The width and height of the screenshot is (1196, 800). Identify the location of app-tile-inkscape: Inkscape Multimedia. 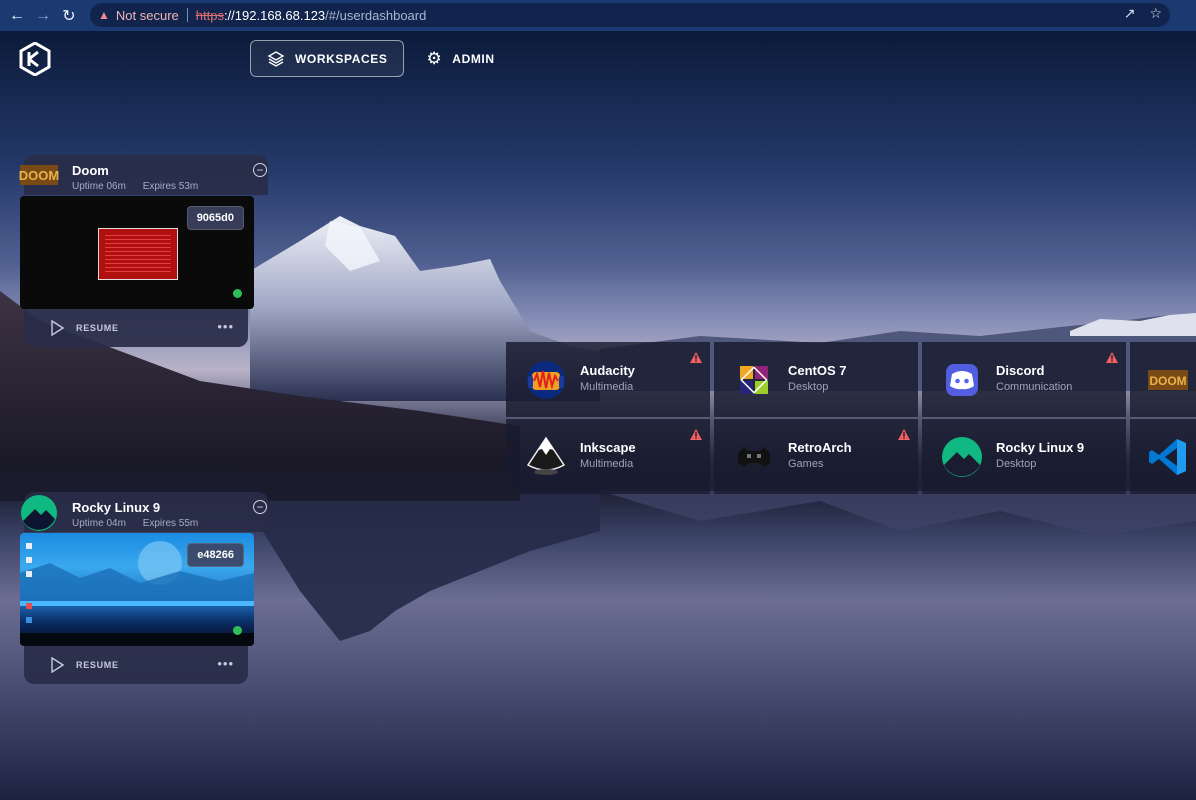
(608, 456).